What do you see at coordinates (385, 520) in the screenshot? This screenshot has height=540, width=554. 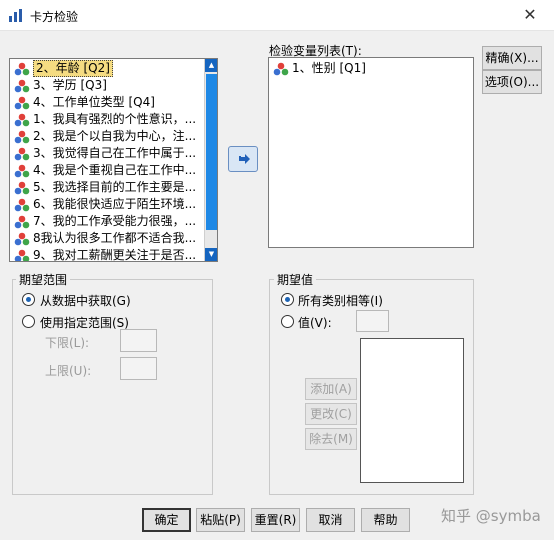 I see `help-button: 帮助` at bounding box center [385, 520].